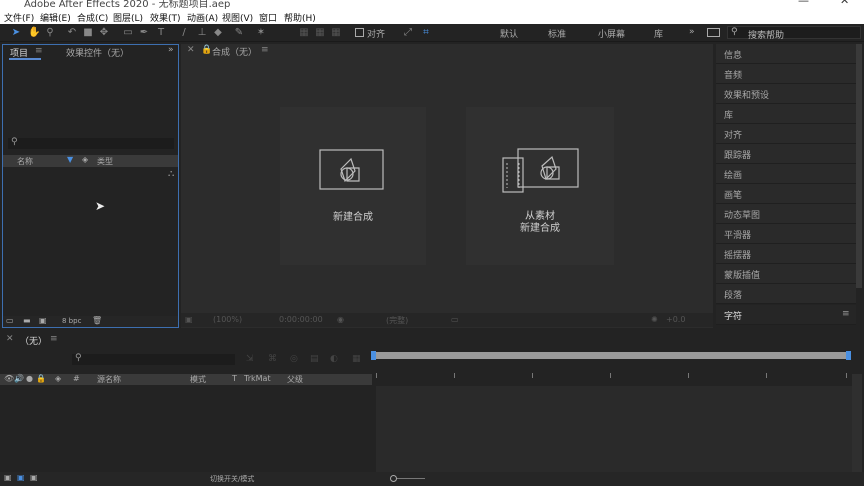  What do you see at coordinates (184, 33) in the screenshot?
I see `brush-tool-icon: /` at bounding box center [184, 33].